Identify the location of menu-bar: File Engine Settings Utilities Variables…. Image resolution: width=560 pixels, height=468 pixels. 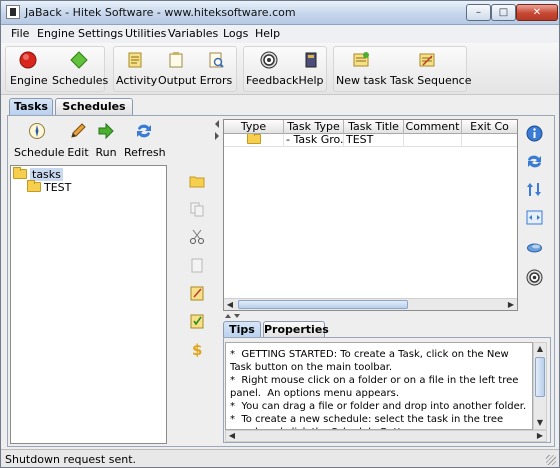
(280, 34).